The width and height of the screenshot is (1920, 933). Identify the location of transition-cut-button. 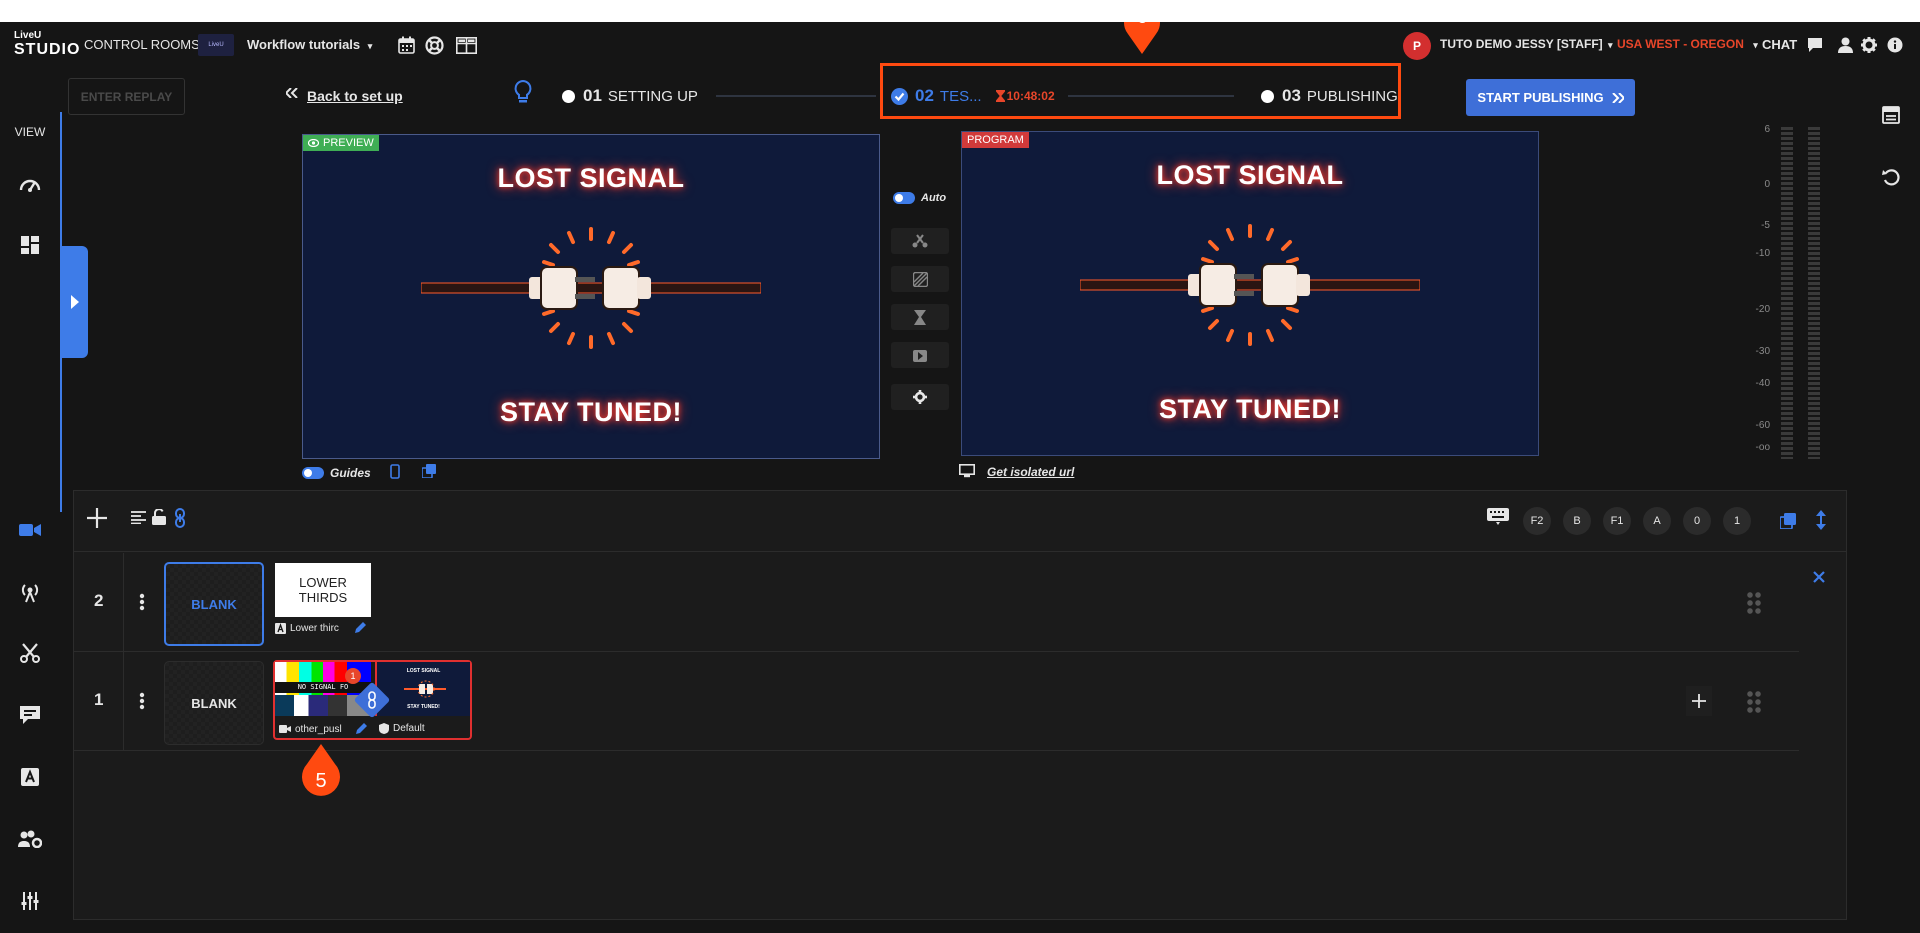
(920, 241).